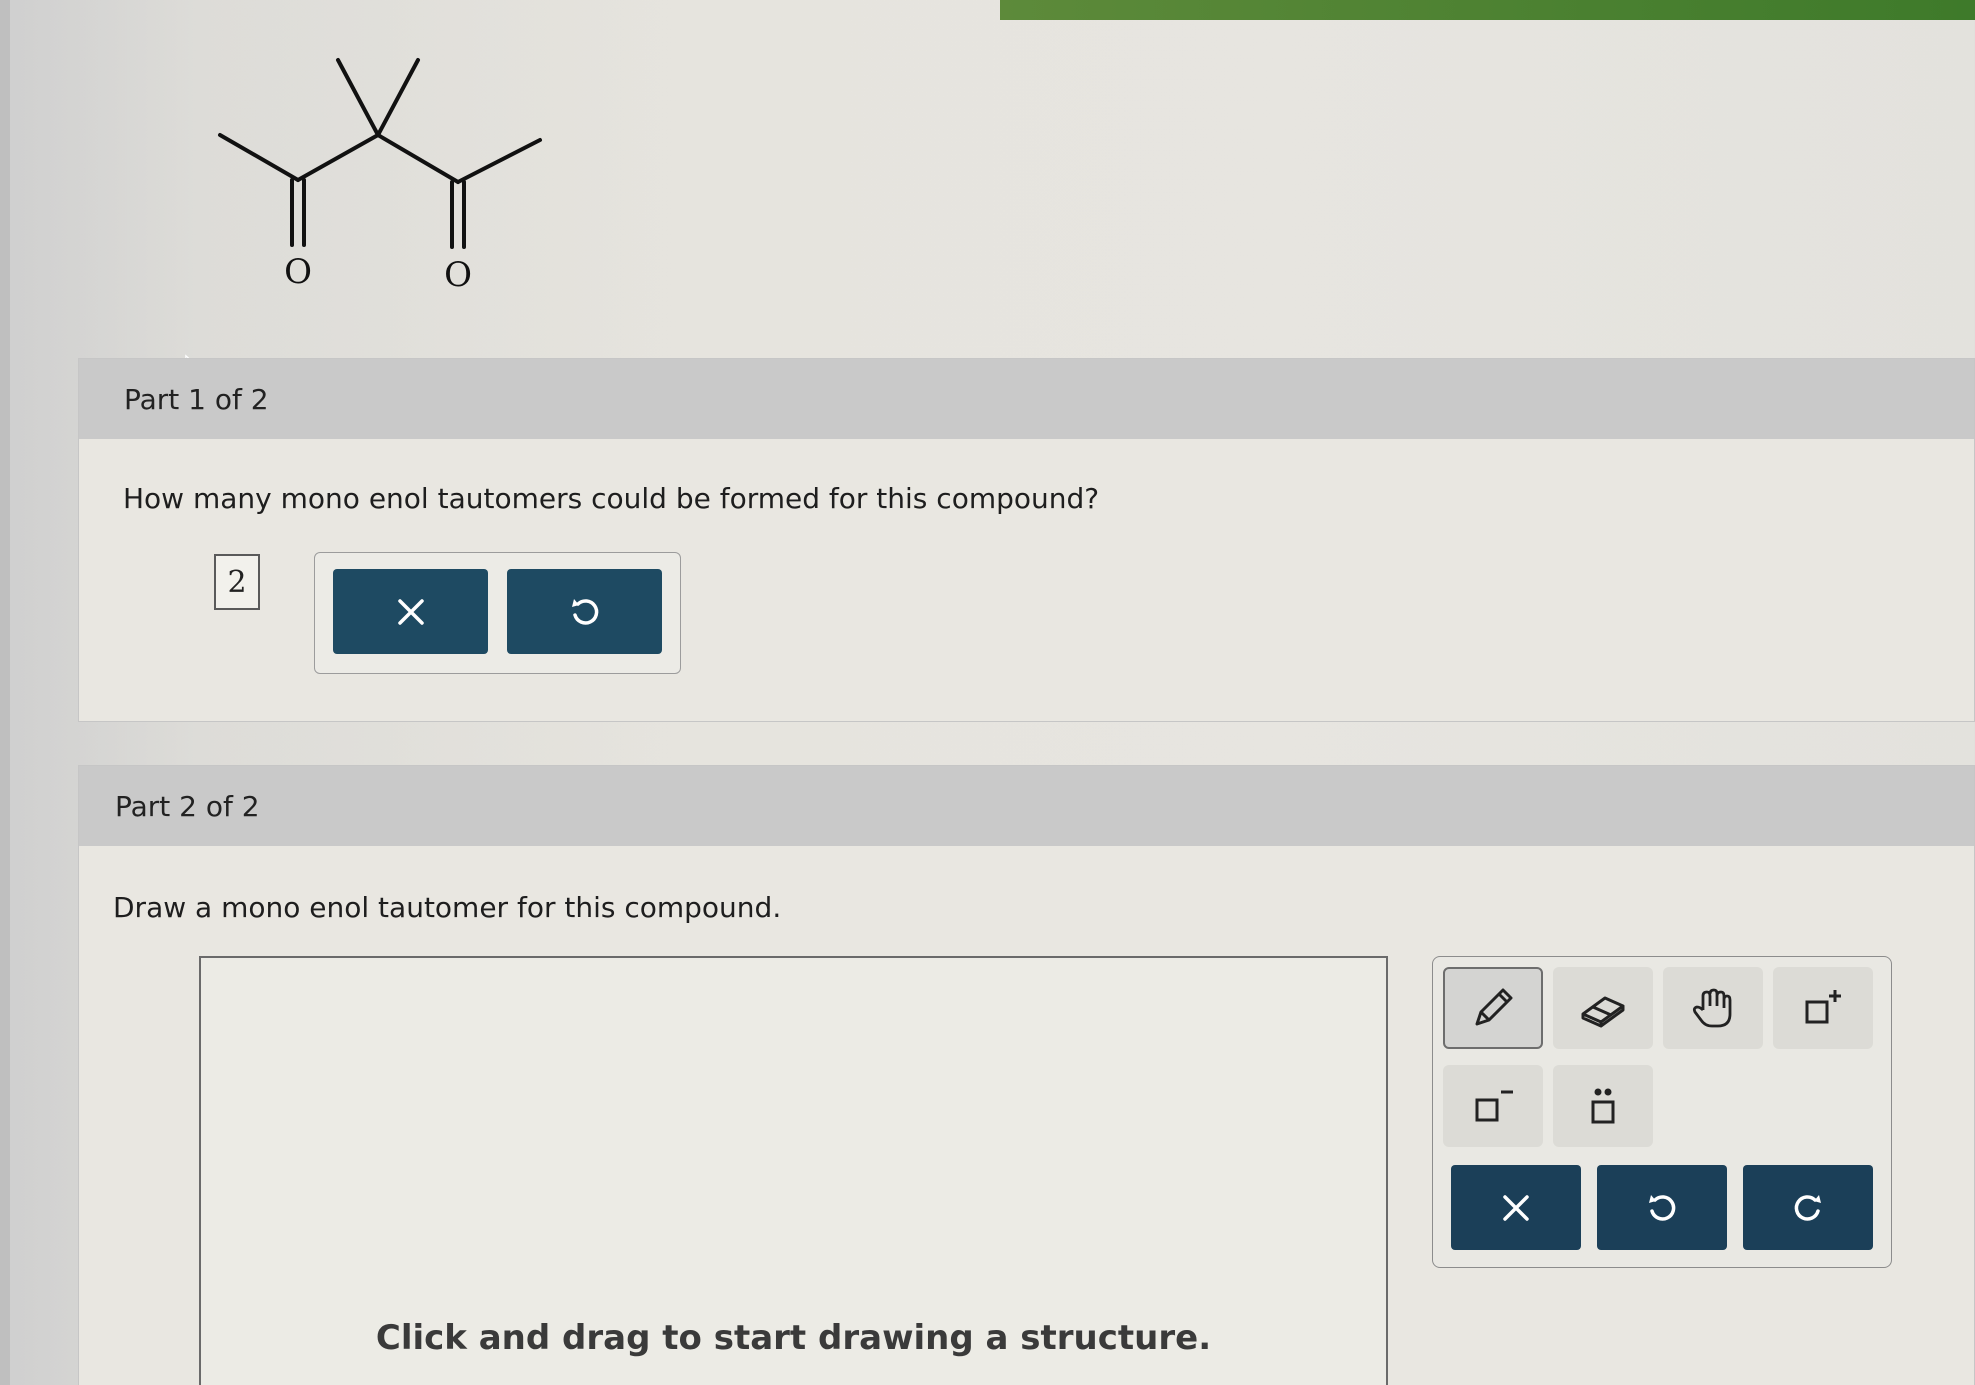 The image size is (1975, 1385). I want to click on positive-charge-tool-button, so click(1823, 1008).